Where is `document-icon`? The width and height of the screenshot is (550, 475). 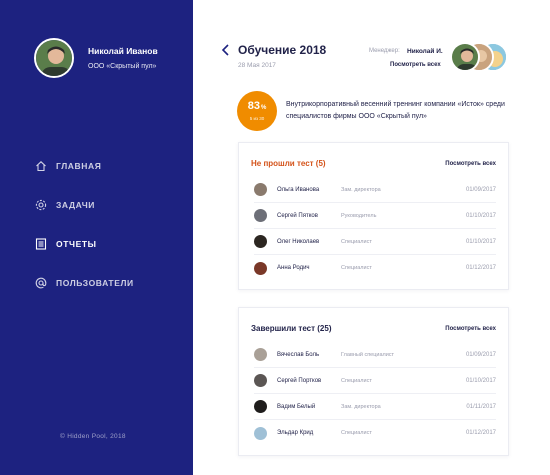
document-icon is located at coordinates (40, 244).